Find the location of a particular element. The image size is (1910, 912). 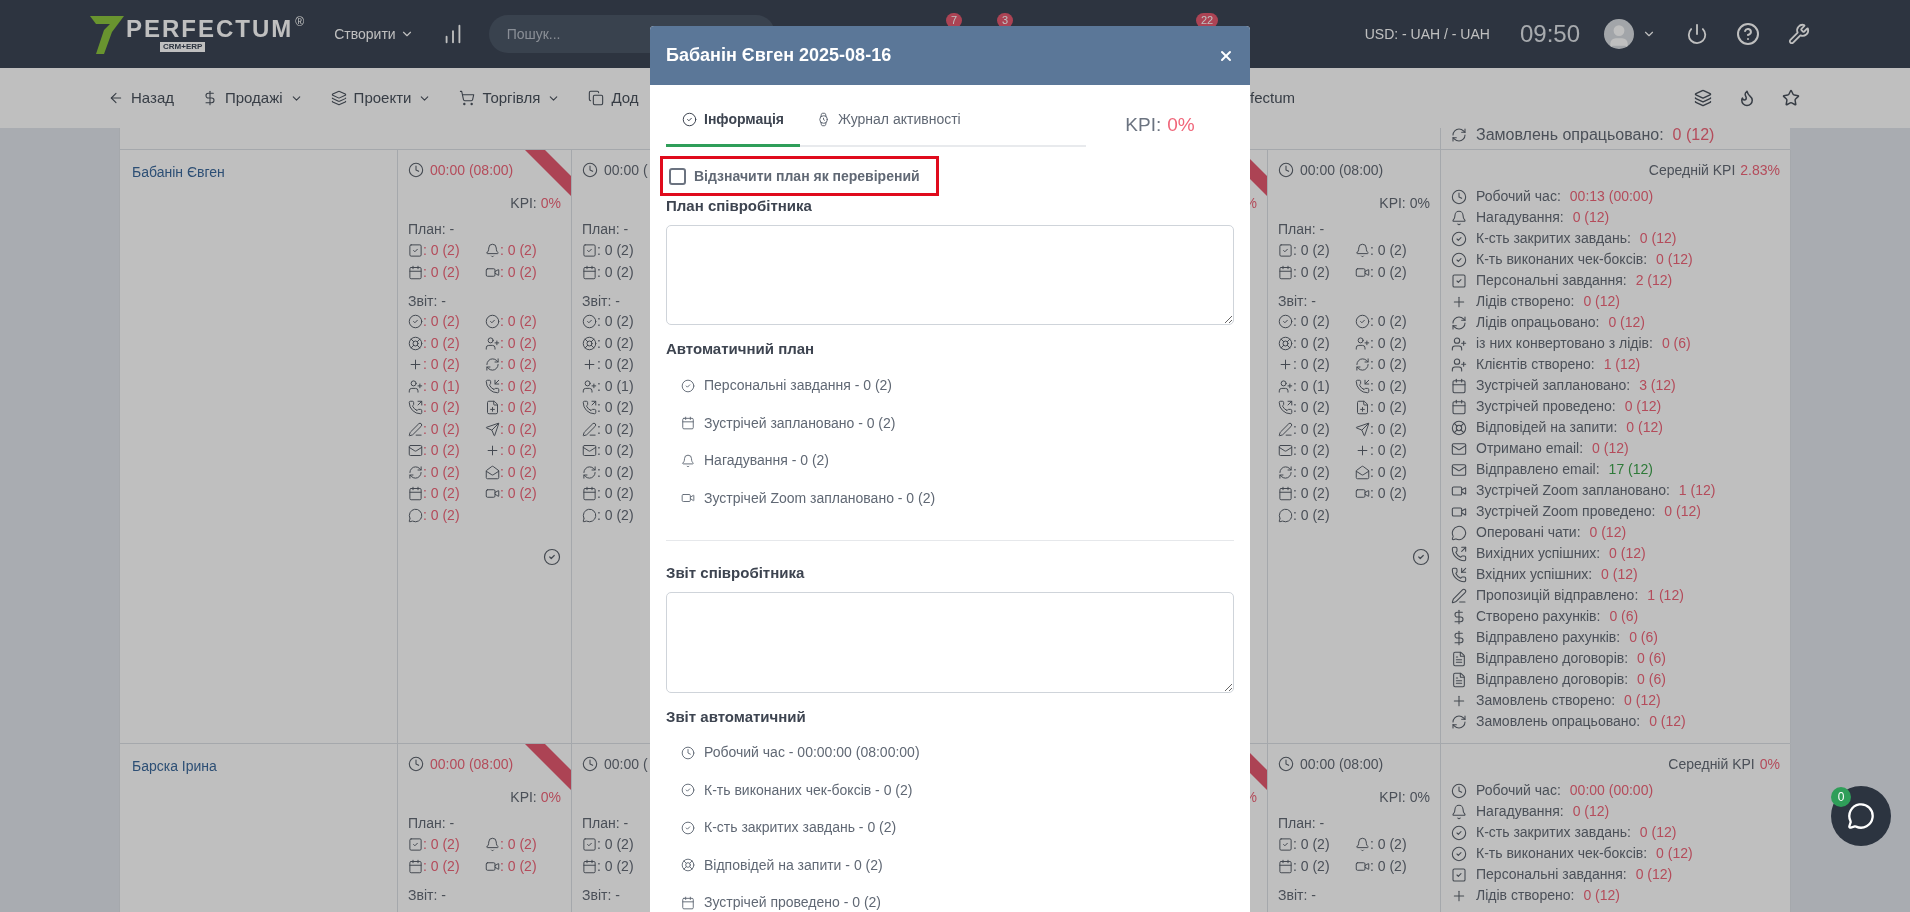

dollar-icon is located at coordinates (210, 98).